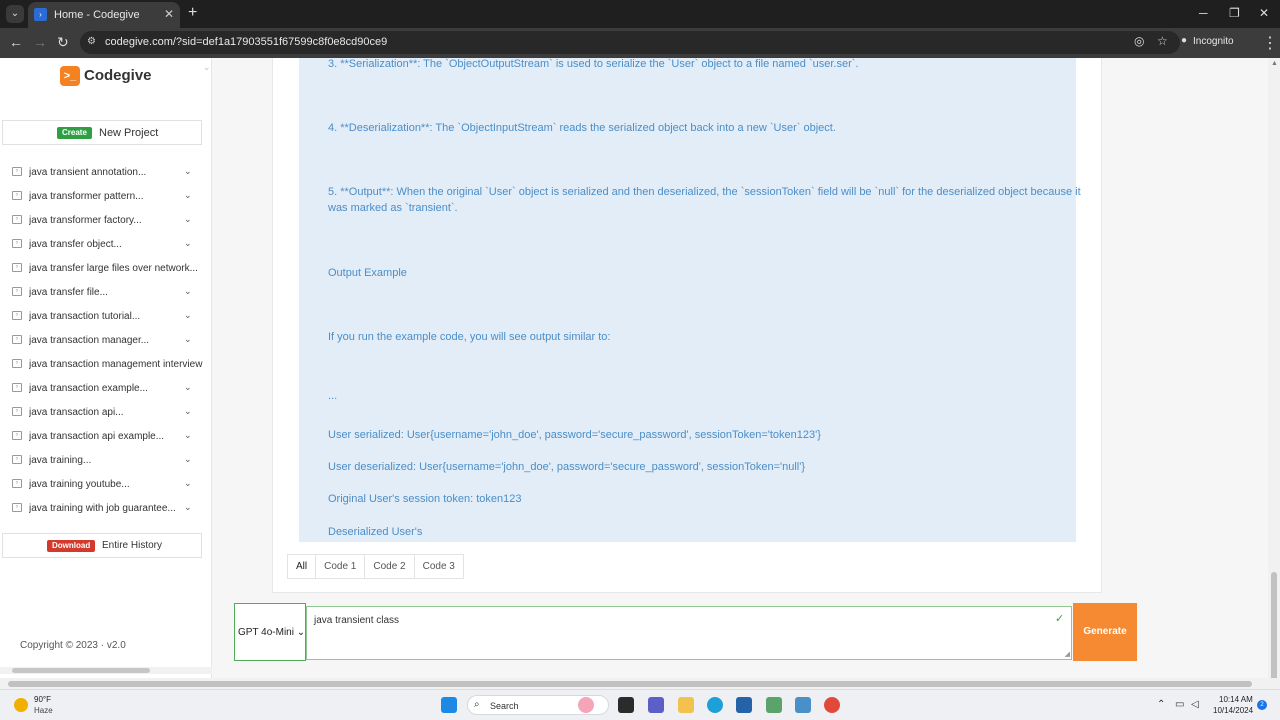 This screenshot has height=720, width=1280. Describe the element at coordinates (1195, 704) in the screenshot. I see `volume-icon: ◁` at that location.